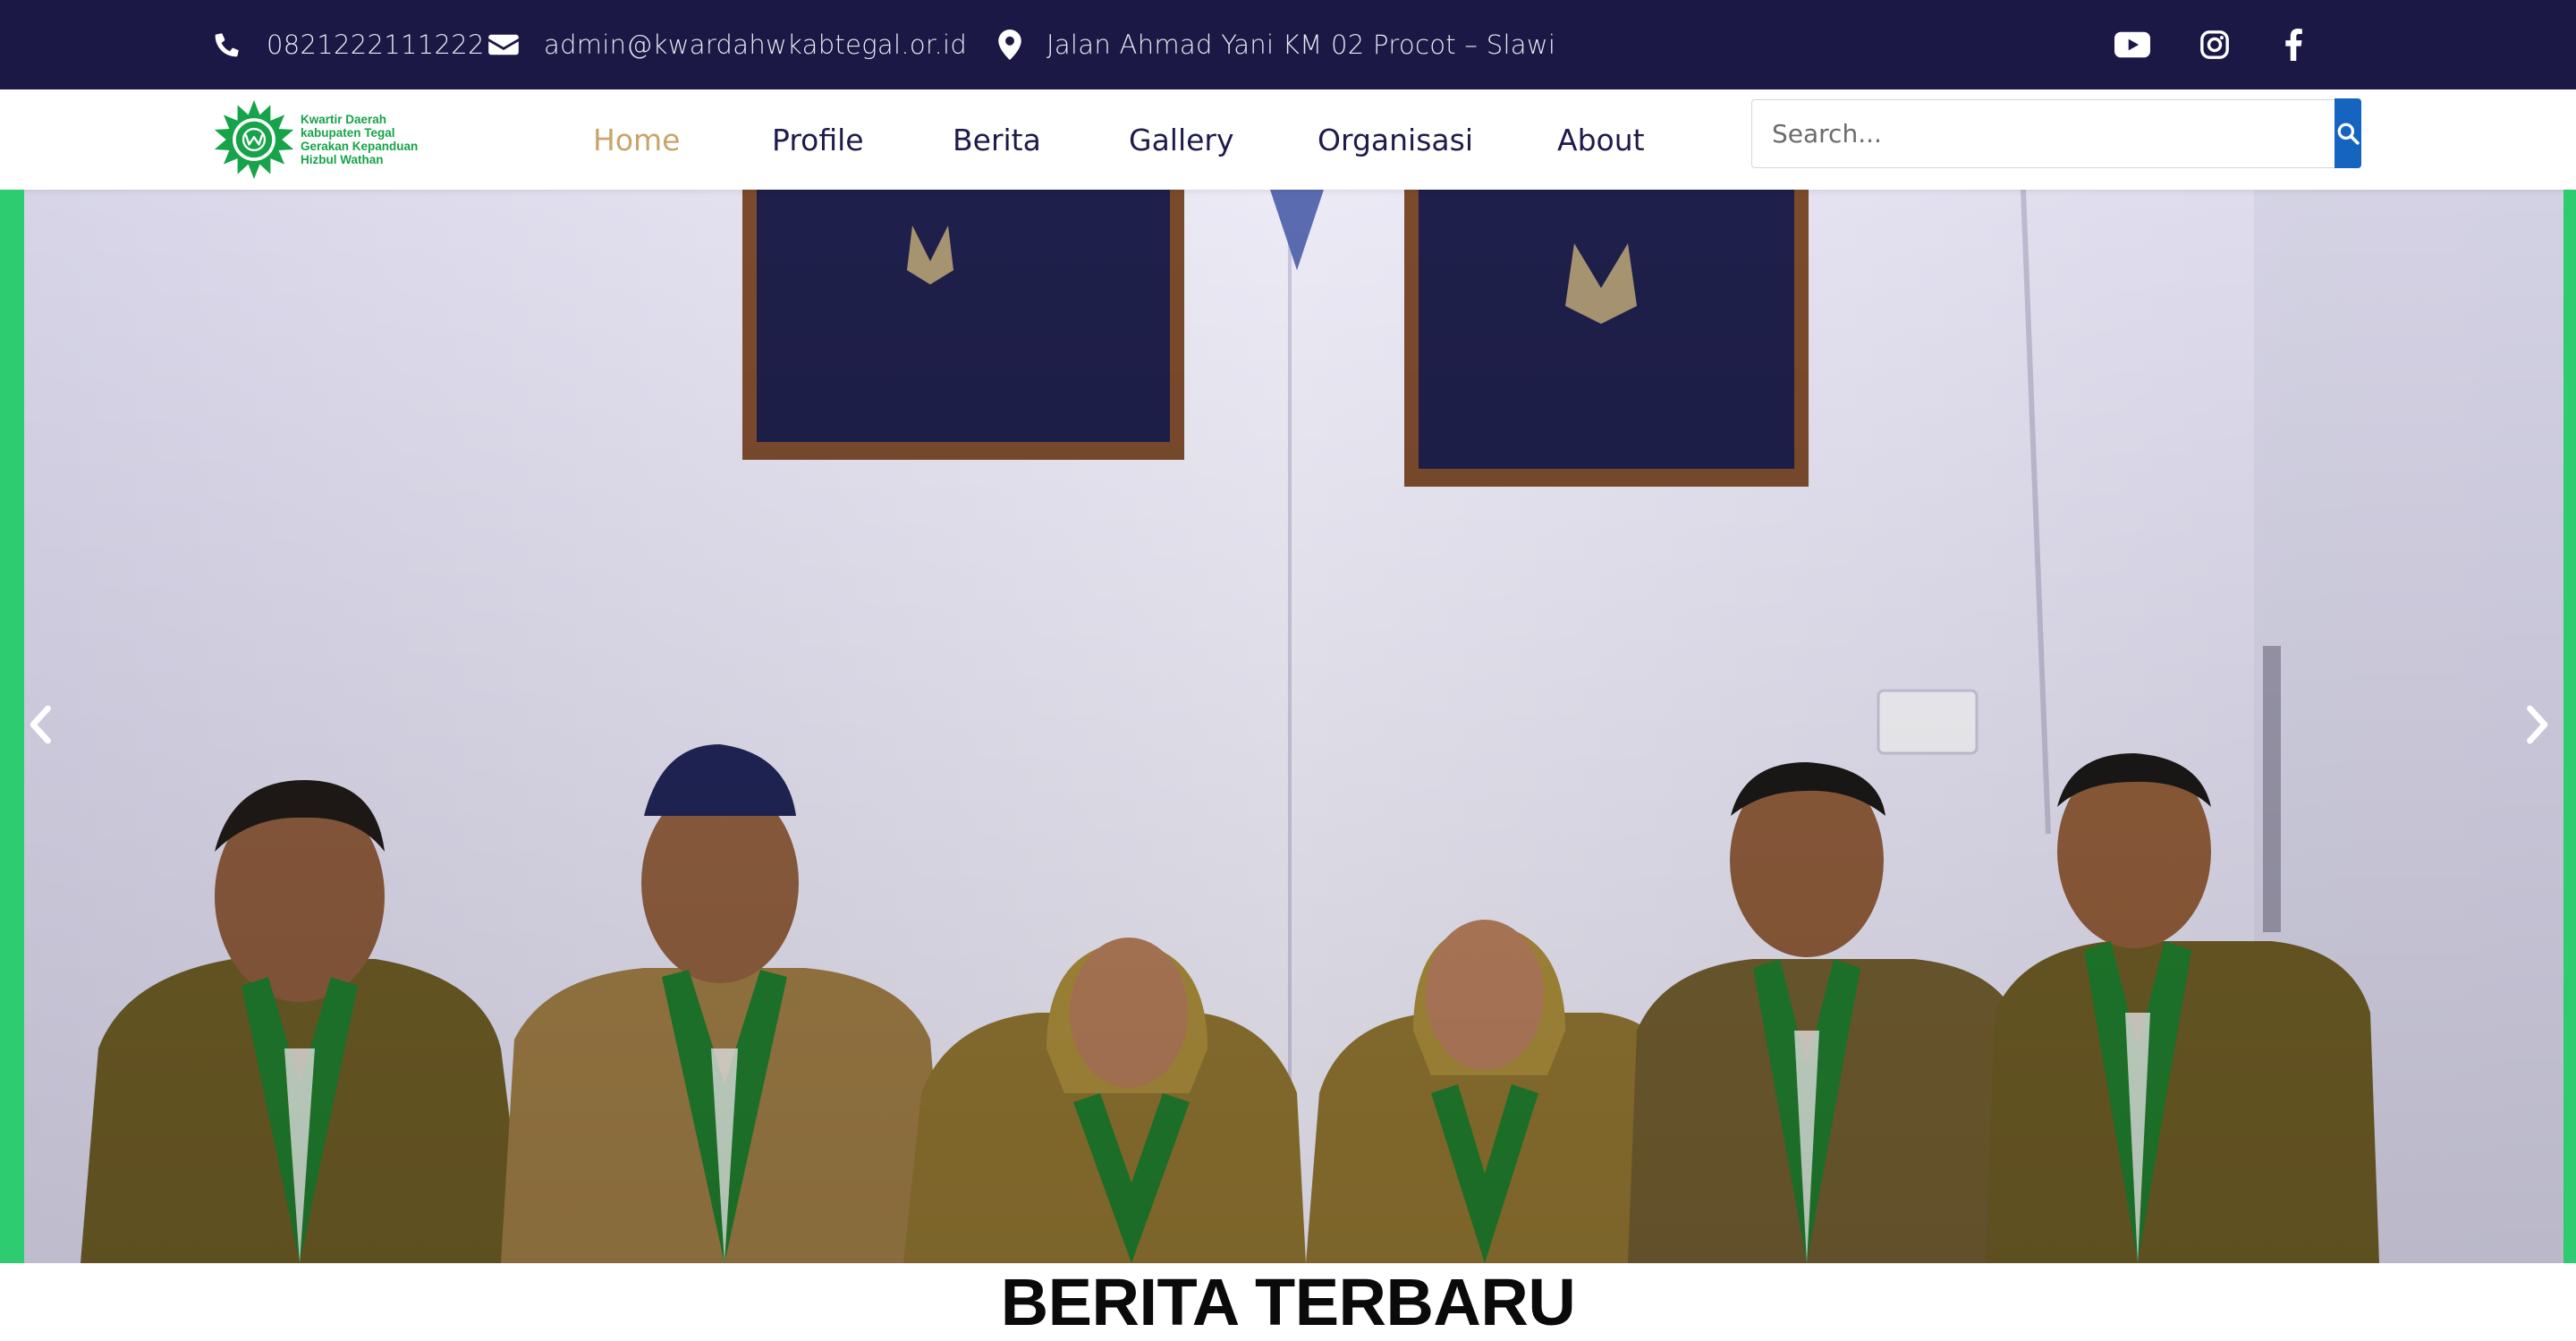  What do you see at coordinates (1395, 139) in the screenshot?
I see `nav-item-organisasi: Organisasi` at bounding box center [1395, 139].